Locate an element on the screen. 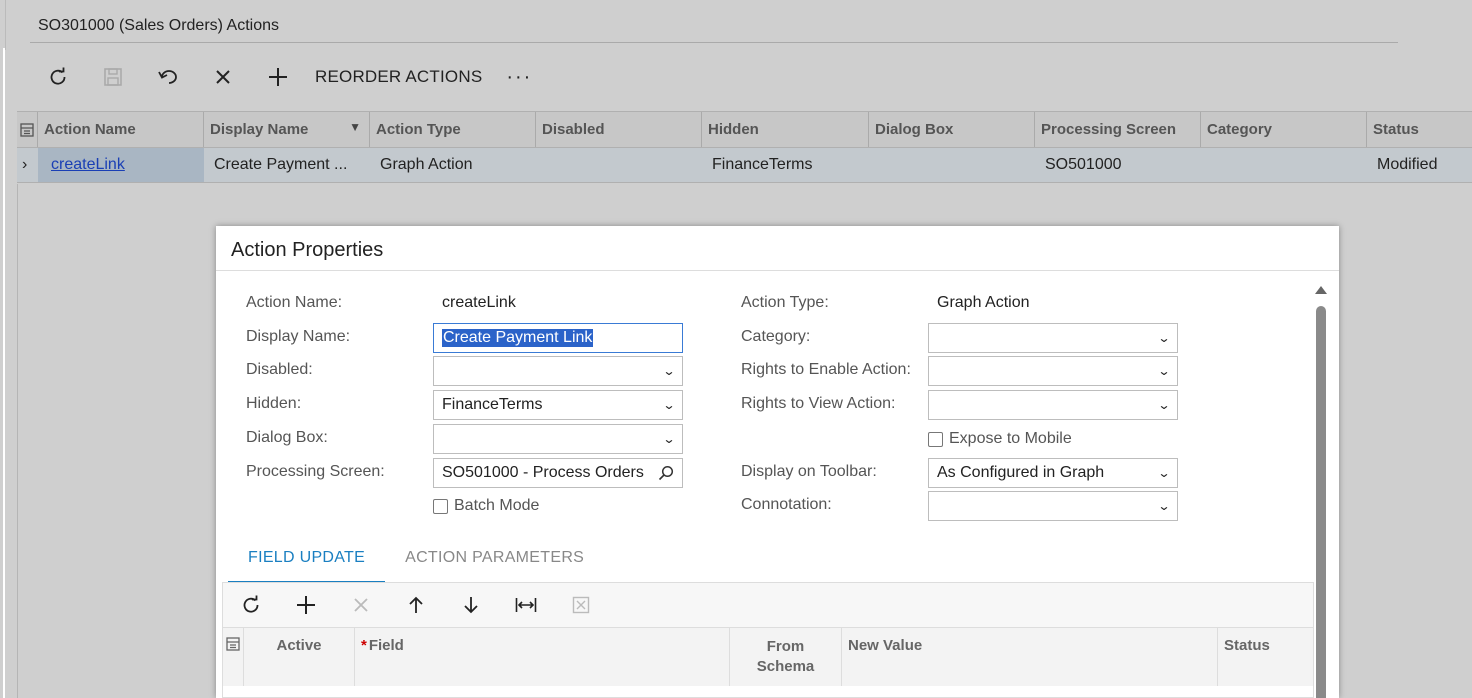  col-action-name: Action Name is located at coordinates (121, 129).